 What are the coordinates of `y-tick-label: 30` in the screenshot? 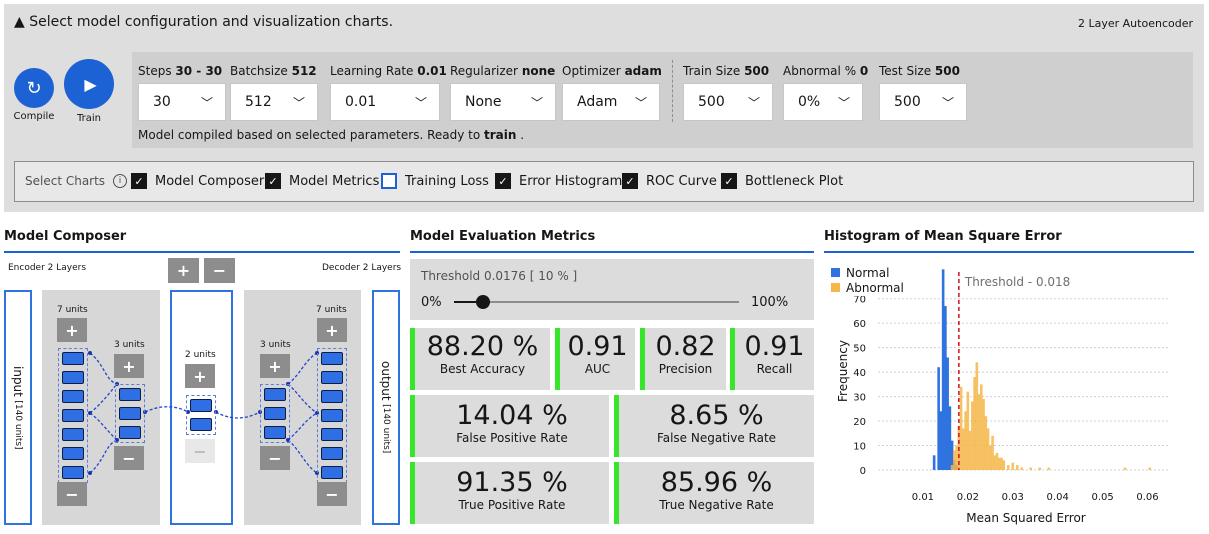 It's located at (859, 398).